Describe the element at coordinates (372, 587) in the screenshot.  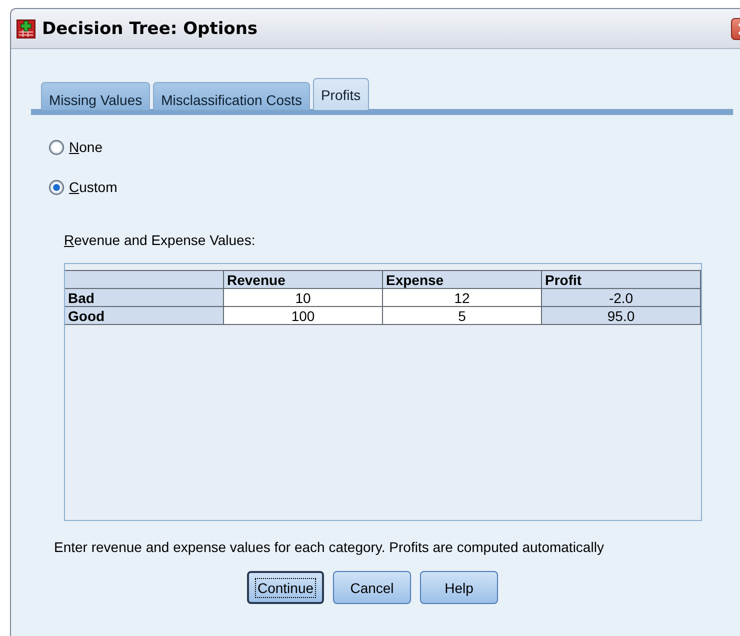
I see `dialog-button: Cancel` at that location.